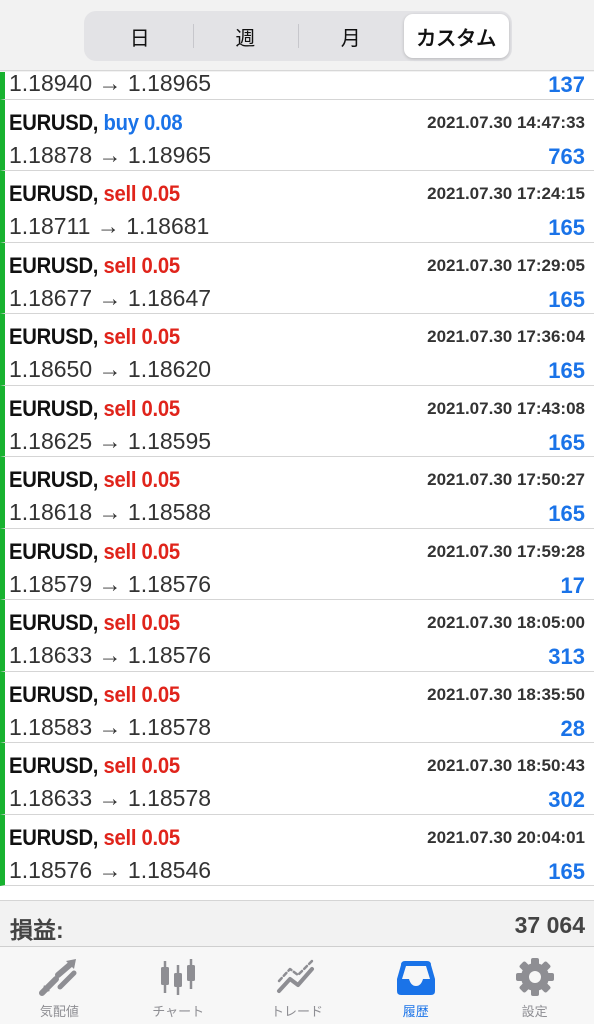 This screenshot has width=594, height=1024. What do you see at coordinates (59, 1011) in the screenshot?
I see `tab-quotes-label: 気配値` at bounding box center [59, 1011].